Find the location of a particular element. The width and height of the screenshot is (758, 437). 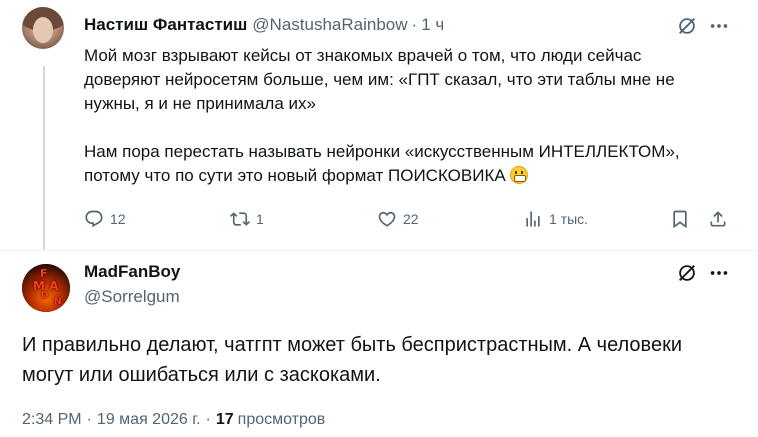

repost-button: 1 is located at coordinates (247, 219).